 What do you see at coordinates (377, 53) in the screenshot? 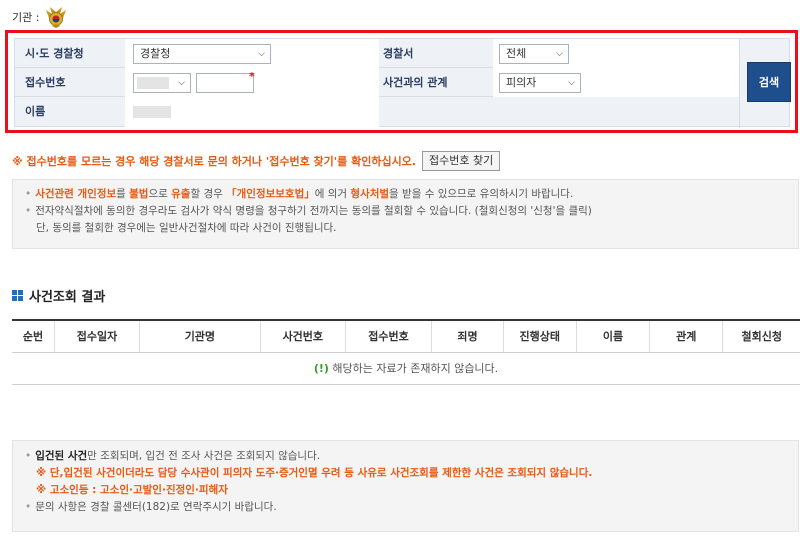
I see `search-row-1: 시·도 경찰청 경찰청 ⌵ 경찰서 전체 ⌵` at bounding box center [377, 53].